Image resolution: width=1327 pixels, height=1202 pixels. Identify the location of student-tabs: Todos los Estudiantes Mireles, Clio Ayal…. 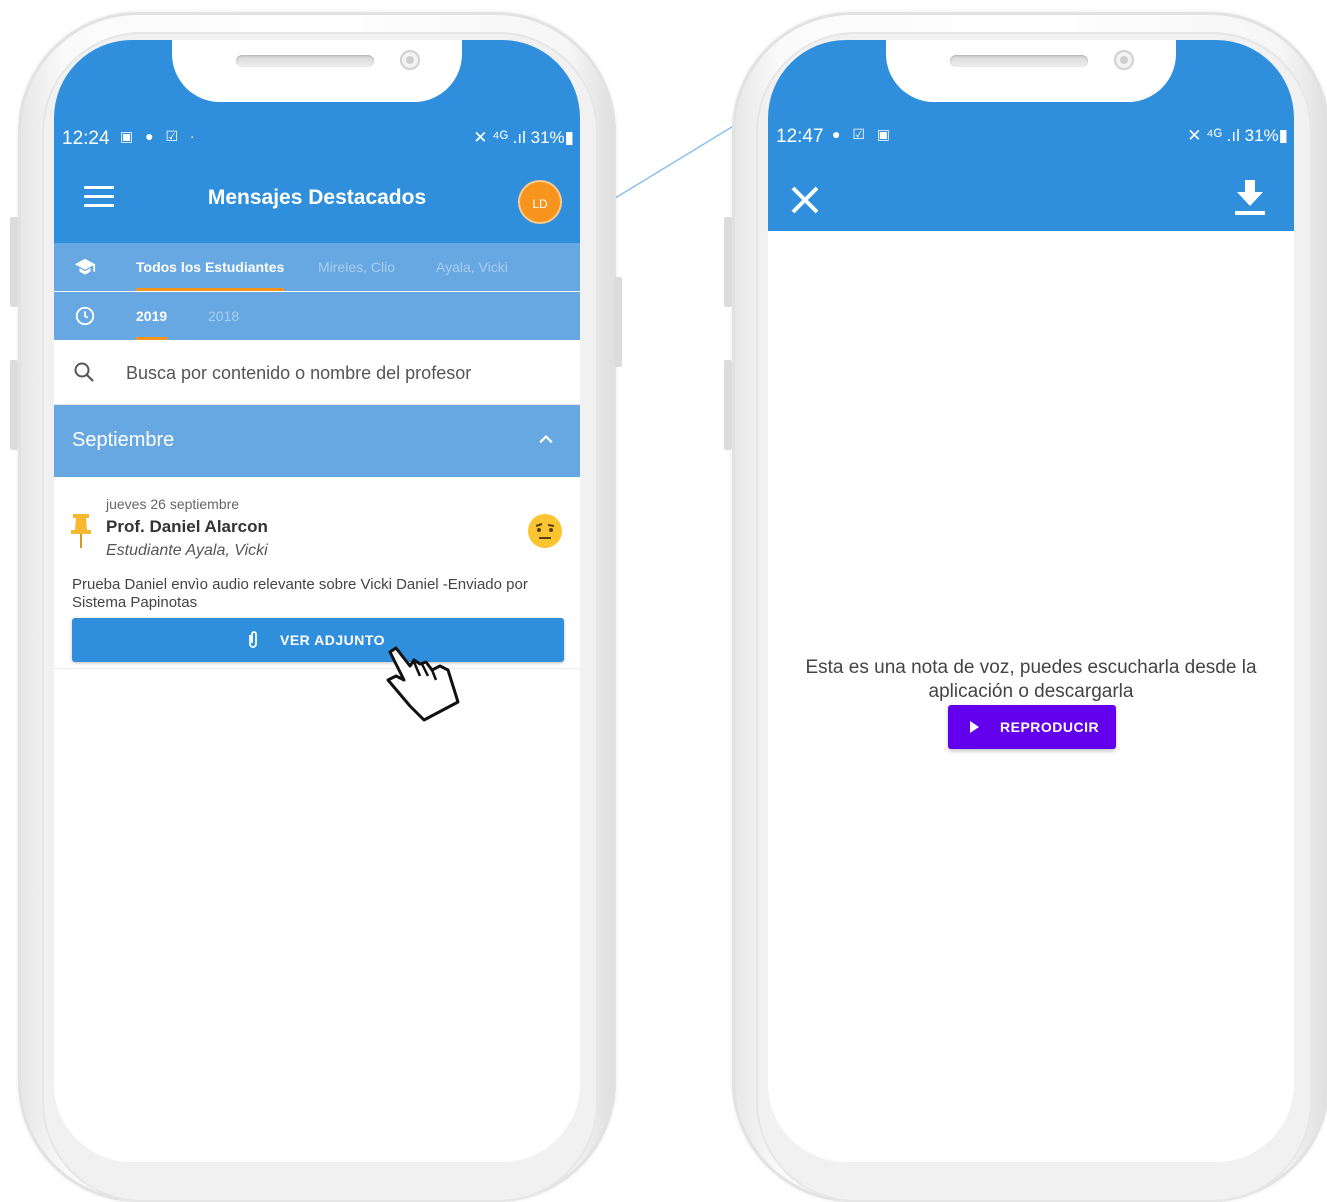
(317, 267).